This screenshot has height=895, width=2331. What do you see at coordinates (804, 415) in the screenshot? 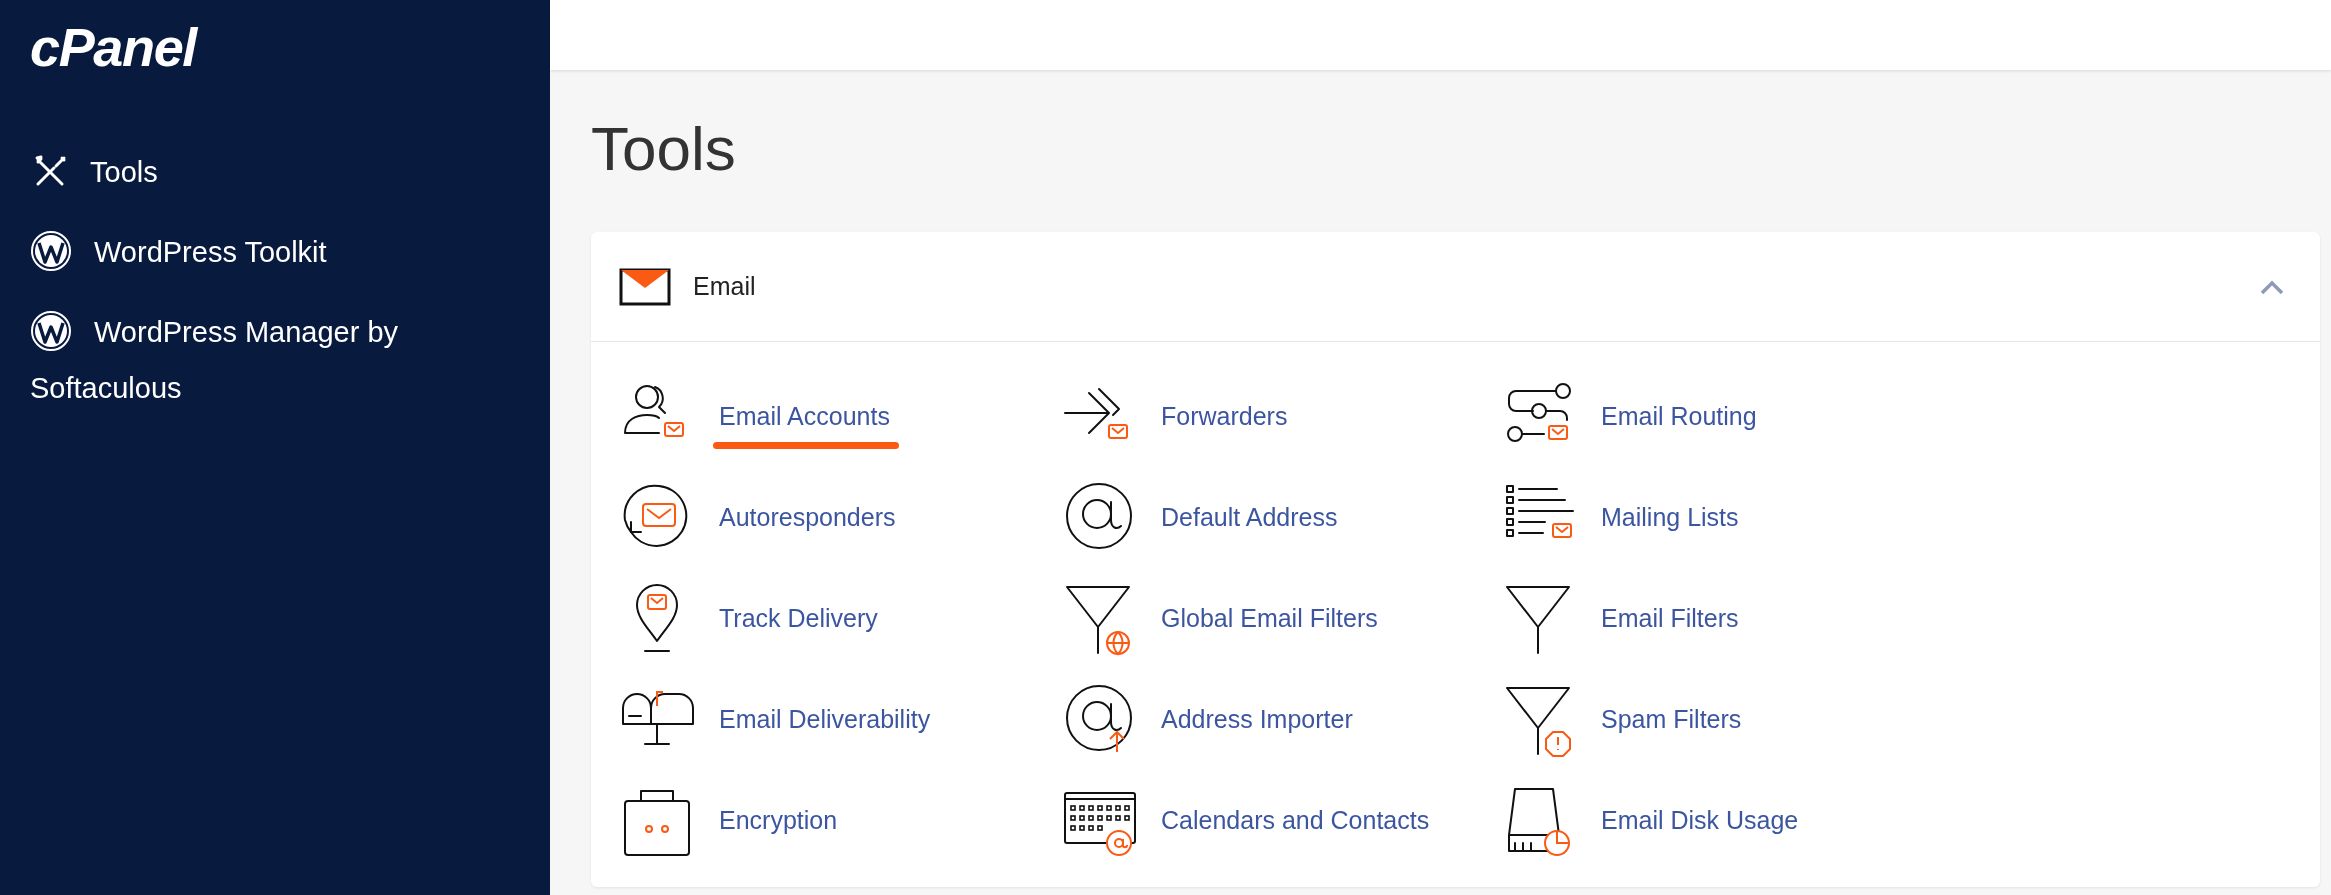
I see `tool-link: Email Accounts` at bounding box center [804, 415].